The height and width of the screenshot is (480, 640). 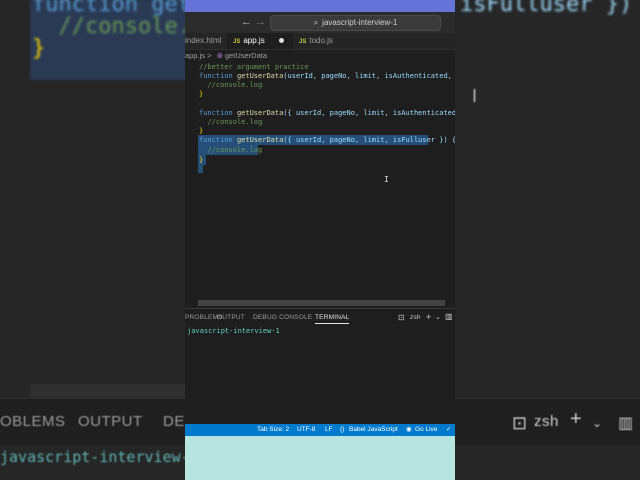 I want to click on code-line: }, so click(x=201, y=94).